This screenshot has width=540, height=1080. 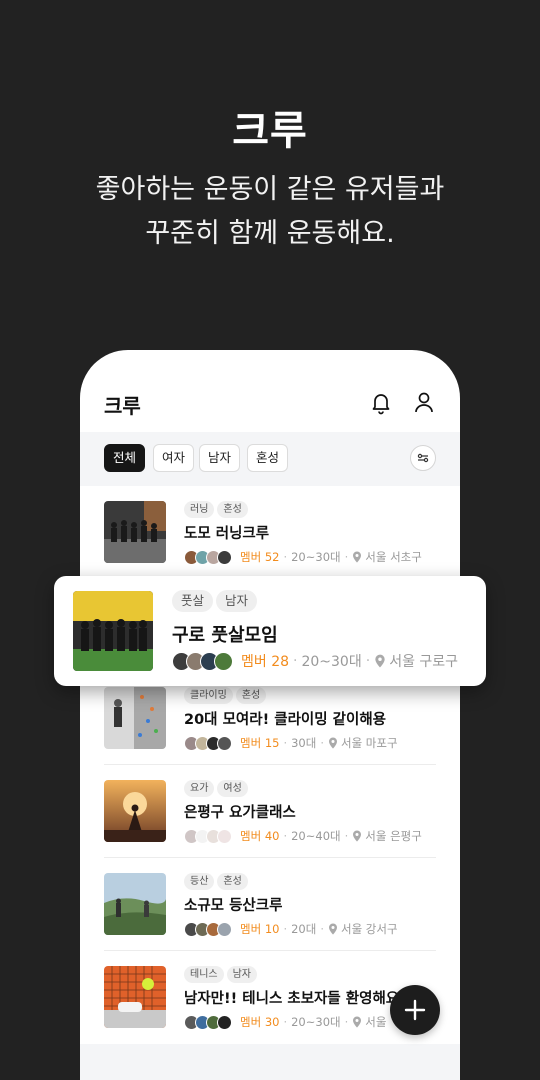 I want to click on location: 서울 강서구, so click(x=369, y=929).